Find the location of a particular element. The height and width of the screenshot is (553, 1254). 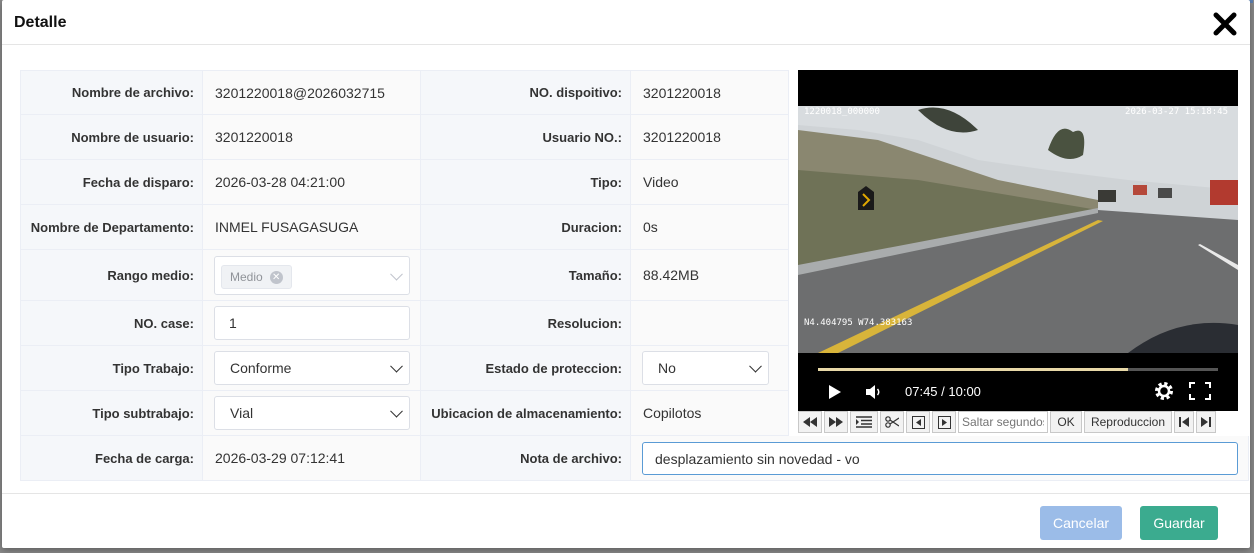

rewind-button is located at coordinates (810, 422).